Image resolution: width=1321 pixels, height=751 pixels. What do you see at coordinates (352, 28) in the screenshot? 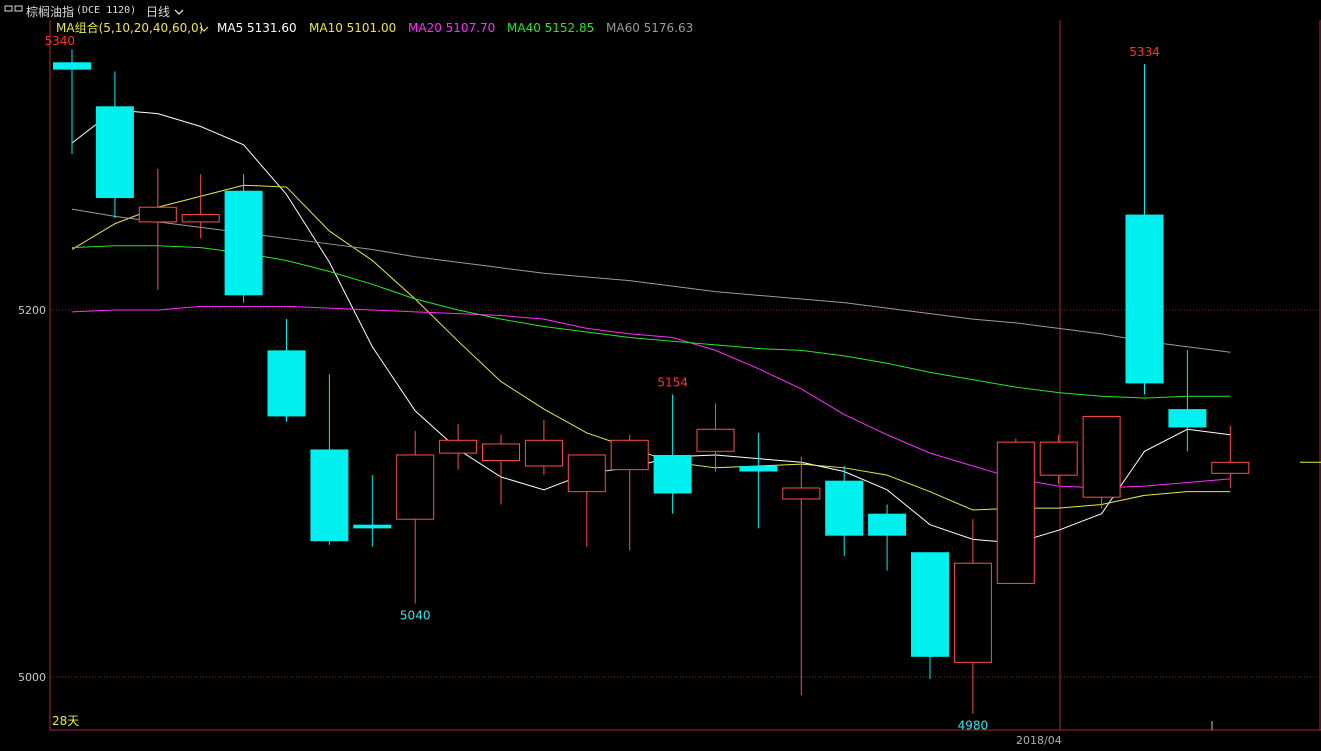
I see `ma10-legend: MA10 5101.00` at bounding box center [352, 28].